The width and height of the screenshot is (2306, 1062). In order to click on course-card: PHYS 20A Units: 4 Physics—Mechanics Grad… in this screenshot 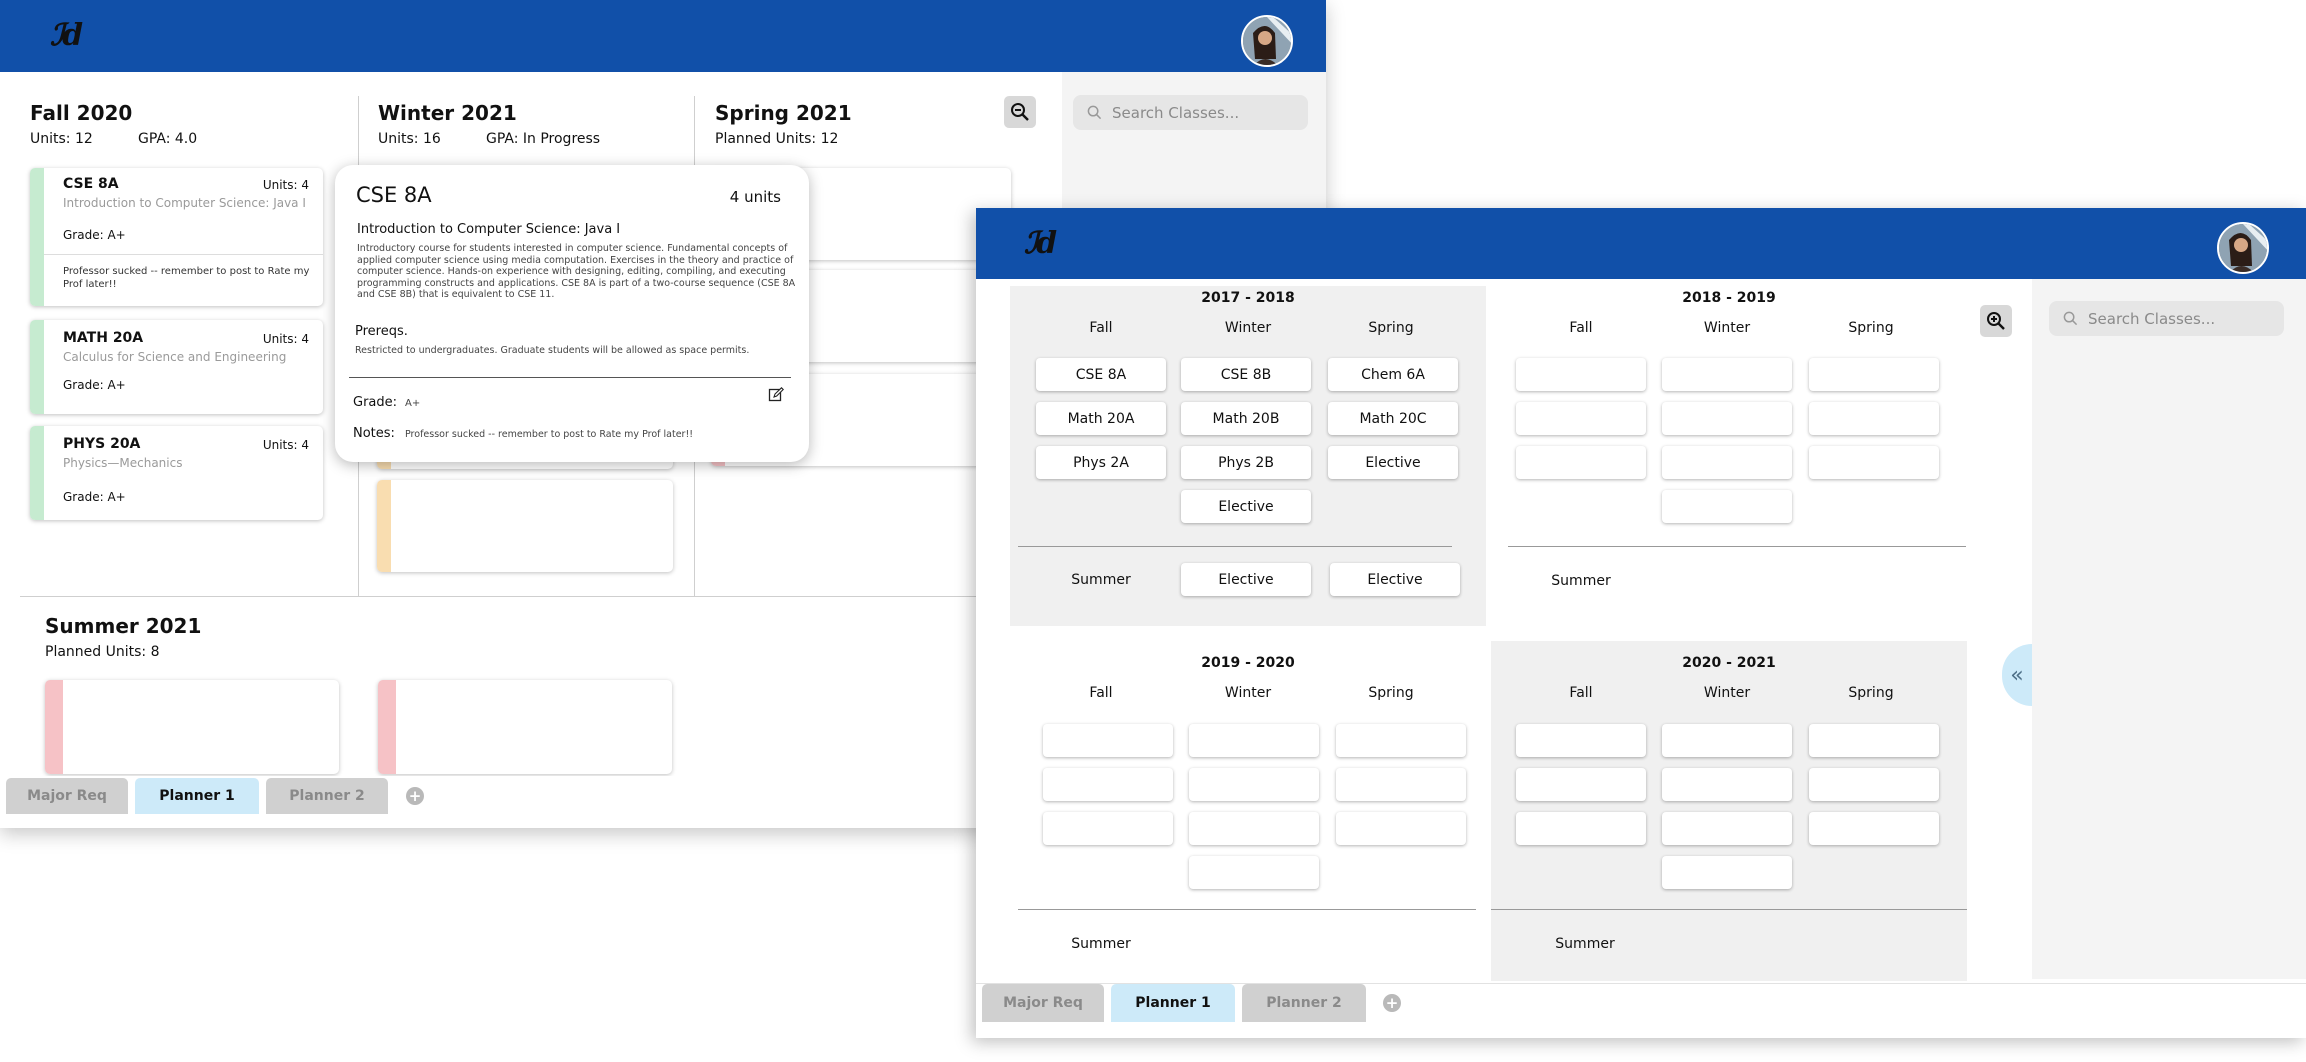, I will do `click(176, 473)`.